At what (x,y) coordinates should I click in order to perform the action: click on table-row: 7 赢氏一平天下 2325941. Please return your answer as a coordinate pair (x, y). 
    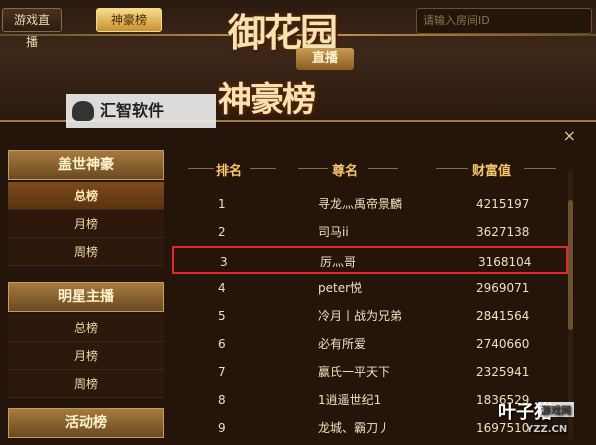
    Looking at the image, I should click on (370, 372).